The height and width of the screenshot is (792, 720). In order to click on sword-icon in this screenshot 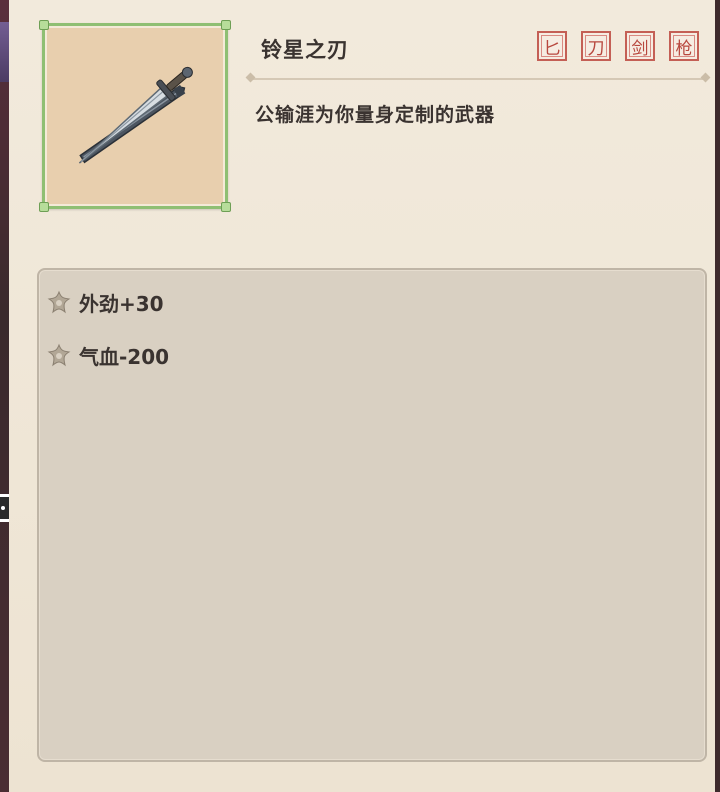, I will do `click(135, 115)`.